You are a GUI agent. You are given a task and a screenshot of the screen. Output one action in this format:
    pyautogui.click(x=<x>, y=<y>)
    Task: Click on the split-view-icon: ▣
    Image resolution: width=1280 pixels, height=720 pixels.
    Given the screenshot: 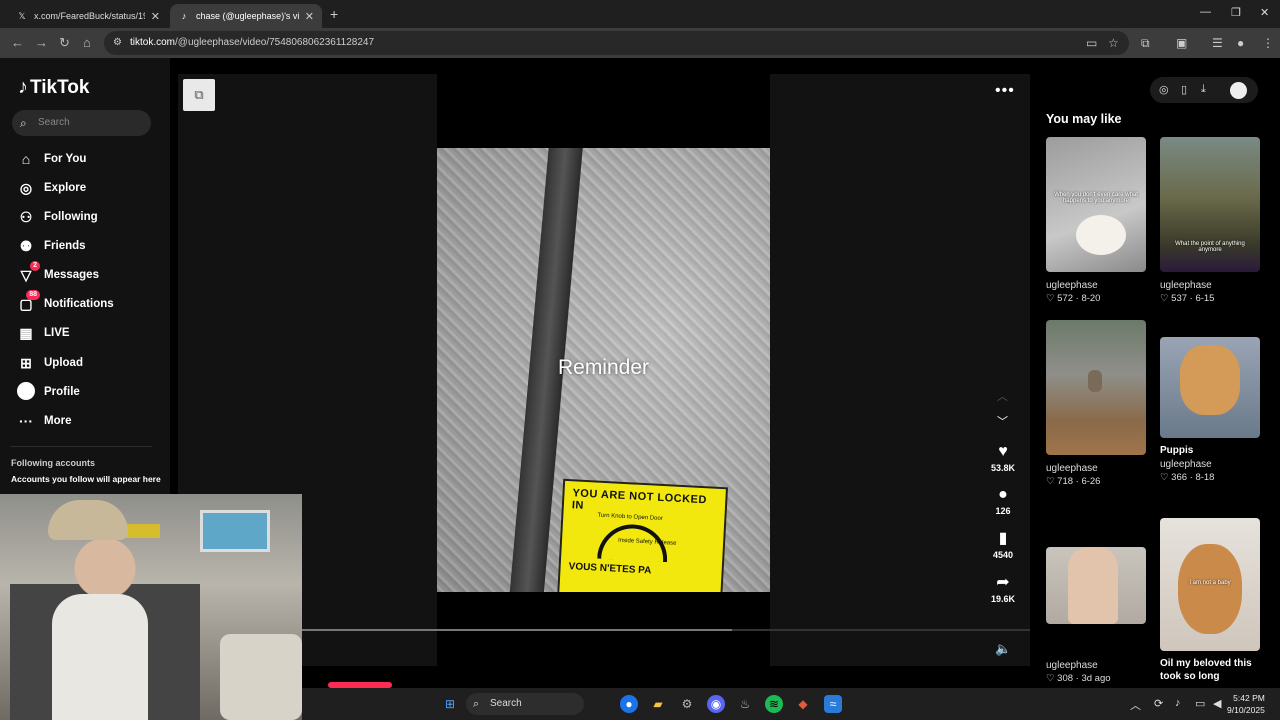 What is the action you would take?
    pyautogui.click(x=1181, y=43)
    